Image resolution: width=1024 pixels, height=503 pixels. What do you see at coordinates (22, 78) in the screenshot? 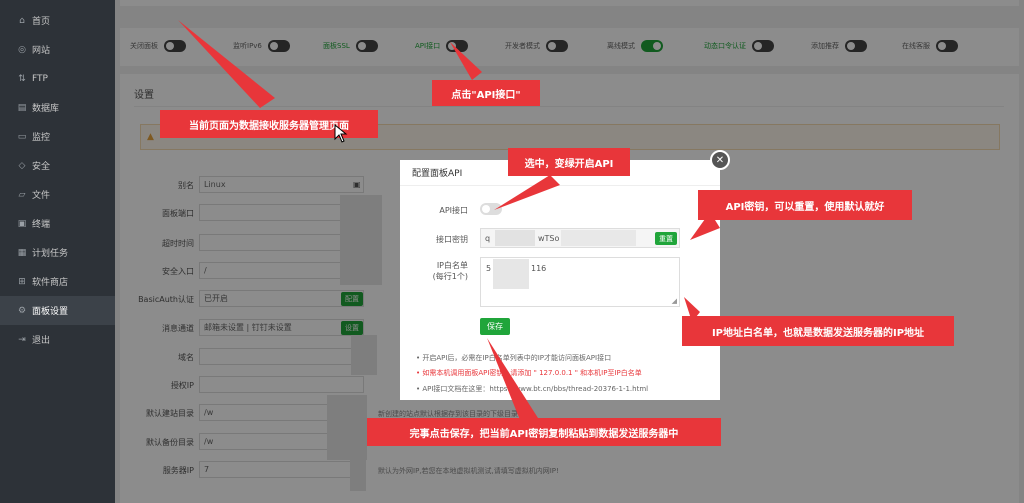
I see `ftp-icon: ⇅` at bounding box center [22, 78].